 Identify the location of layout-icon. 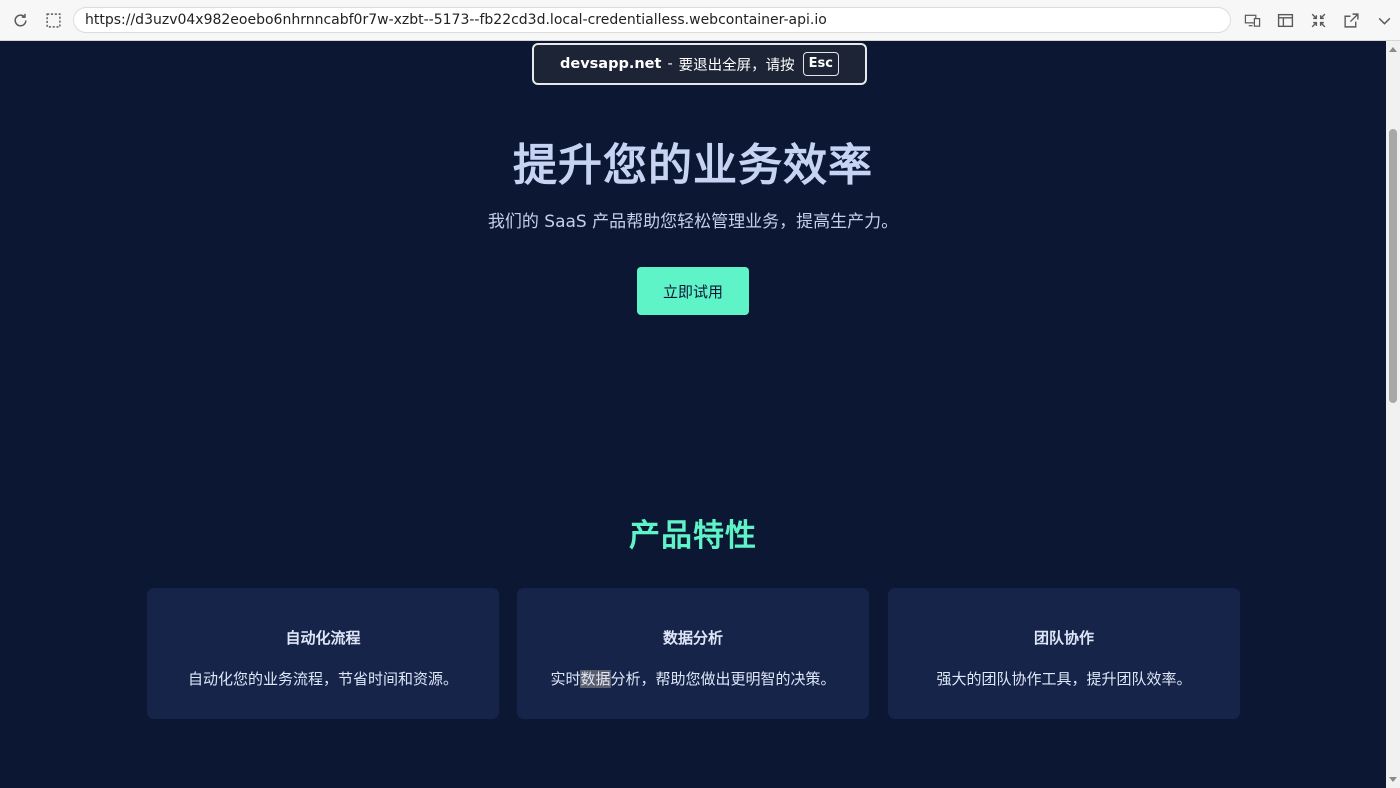
(1285, 20).